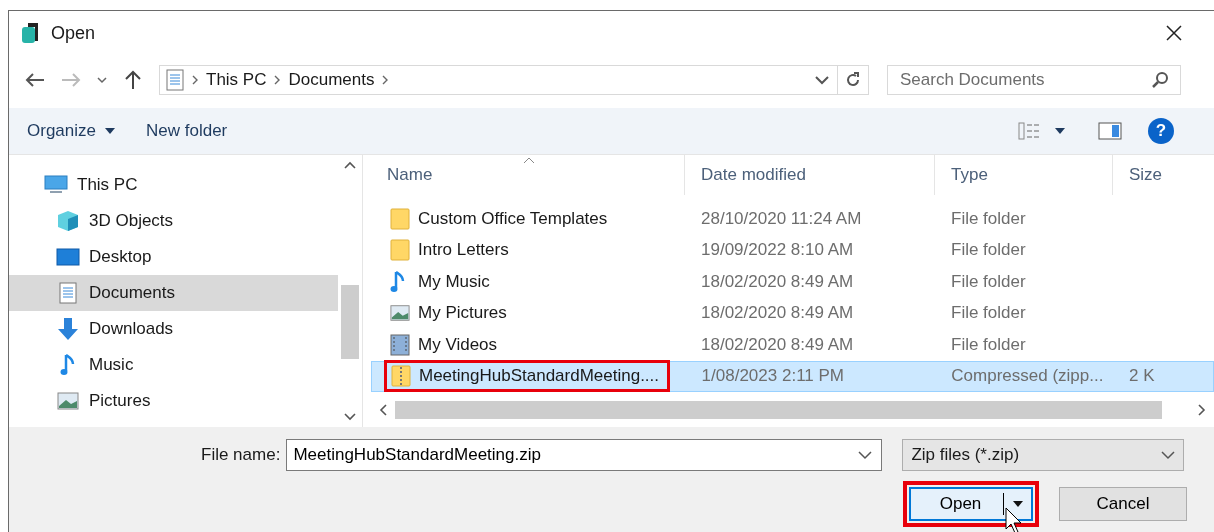  I want to click on computer-icon, so click(56, 185).